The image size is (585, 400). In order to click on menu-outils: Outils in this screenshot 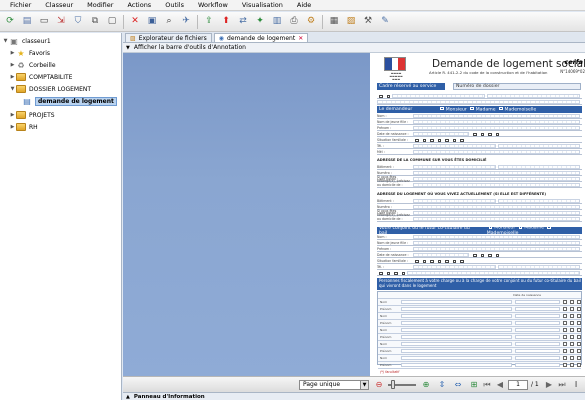, I will do `click(174, 5)`.